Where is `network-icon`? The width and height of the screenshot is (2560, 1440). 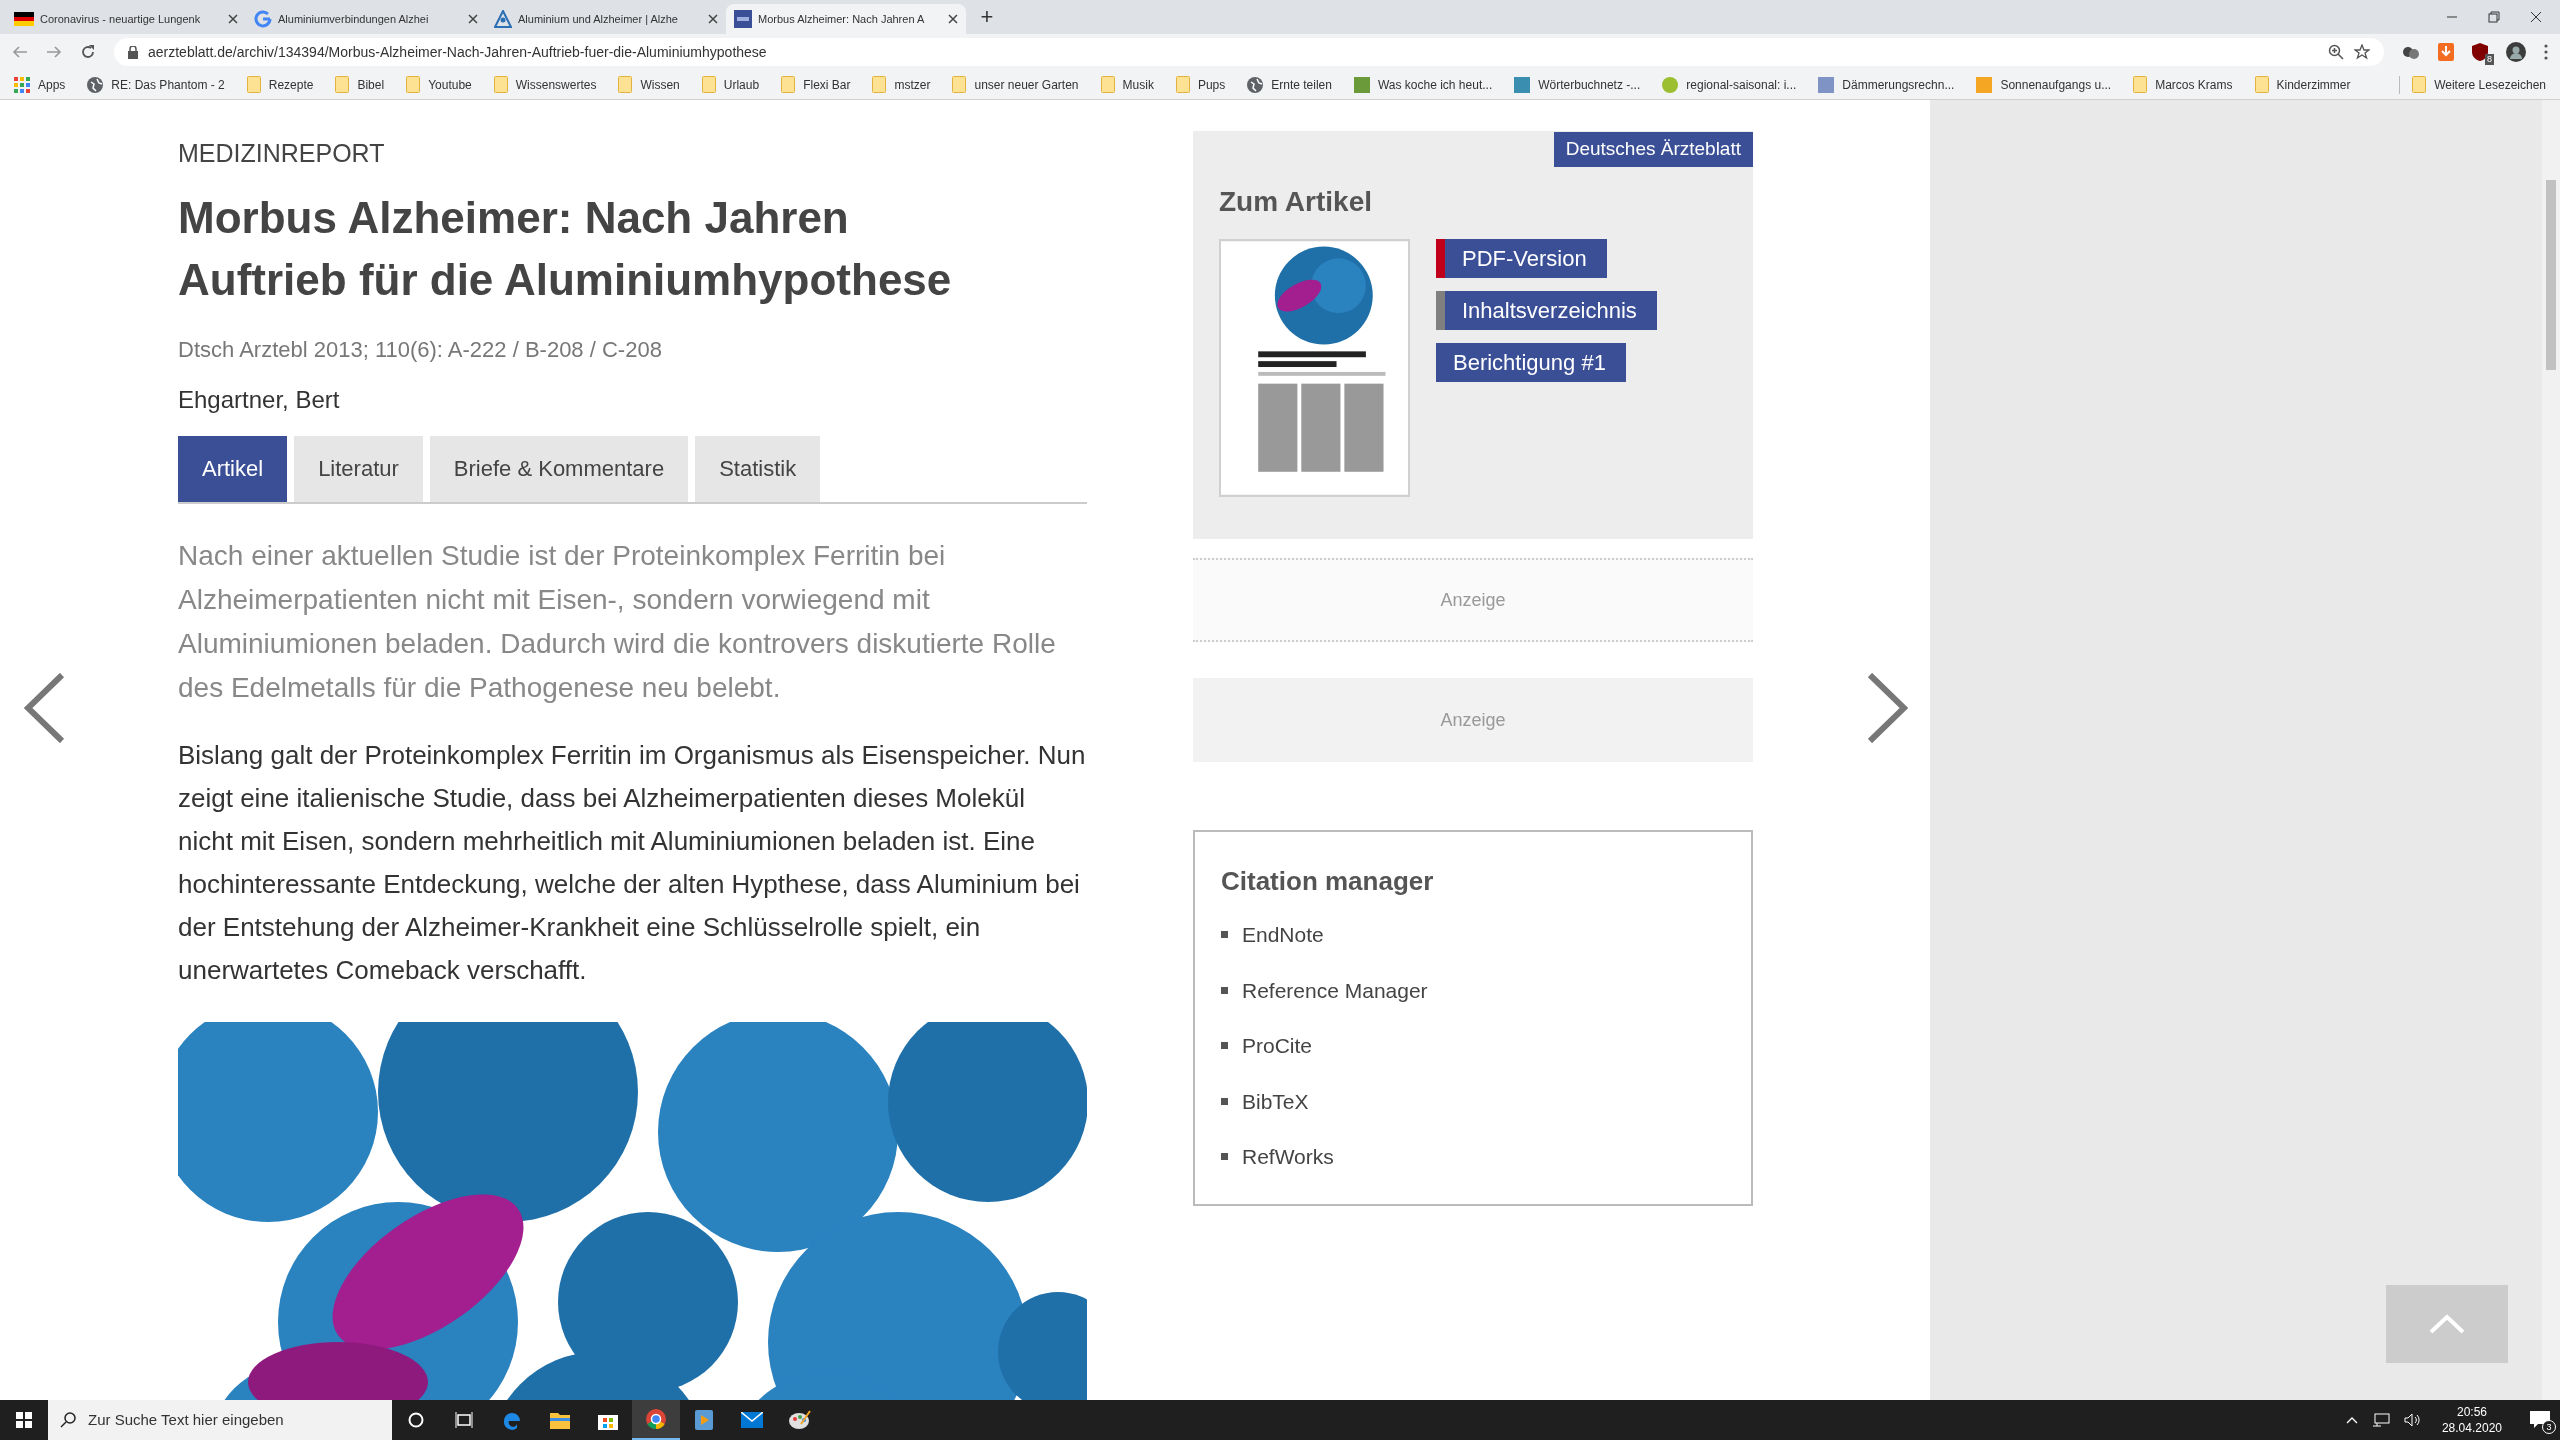 network-icon is located at coordinates (2380, 1420).